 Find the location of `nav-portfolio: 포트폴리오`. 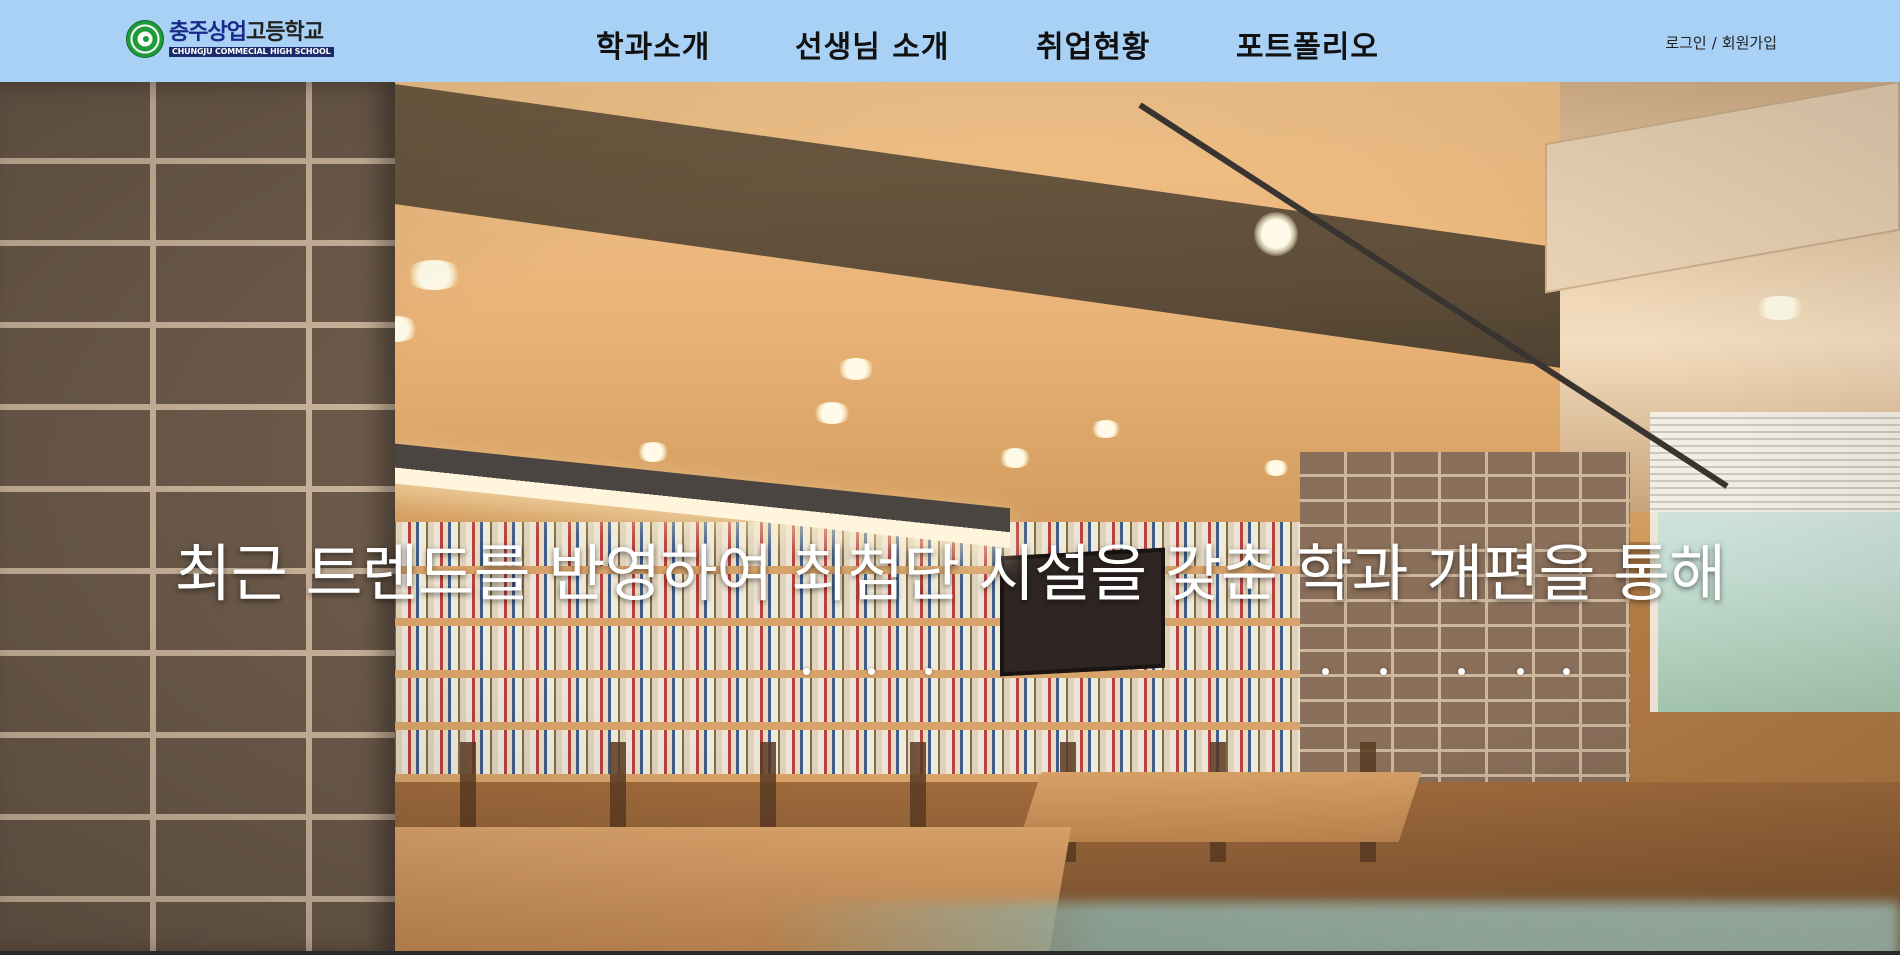

nav-portfolio: 포트폴리오 is located at coordinates (1307, 43).